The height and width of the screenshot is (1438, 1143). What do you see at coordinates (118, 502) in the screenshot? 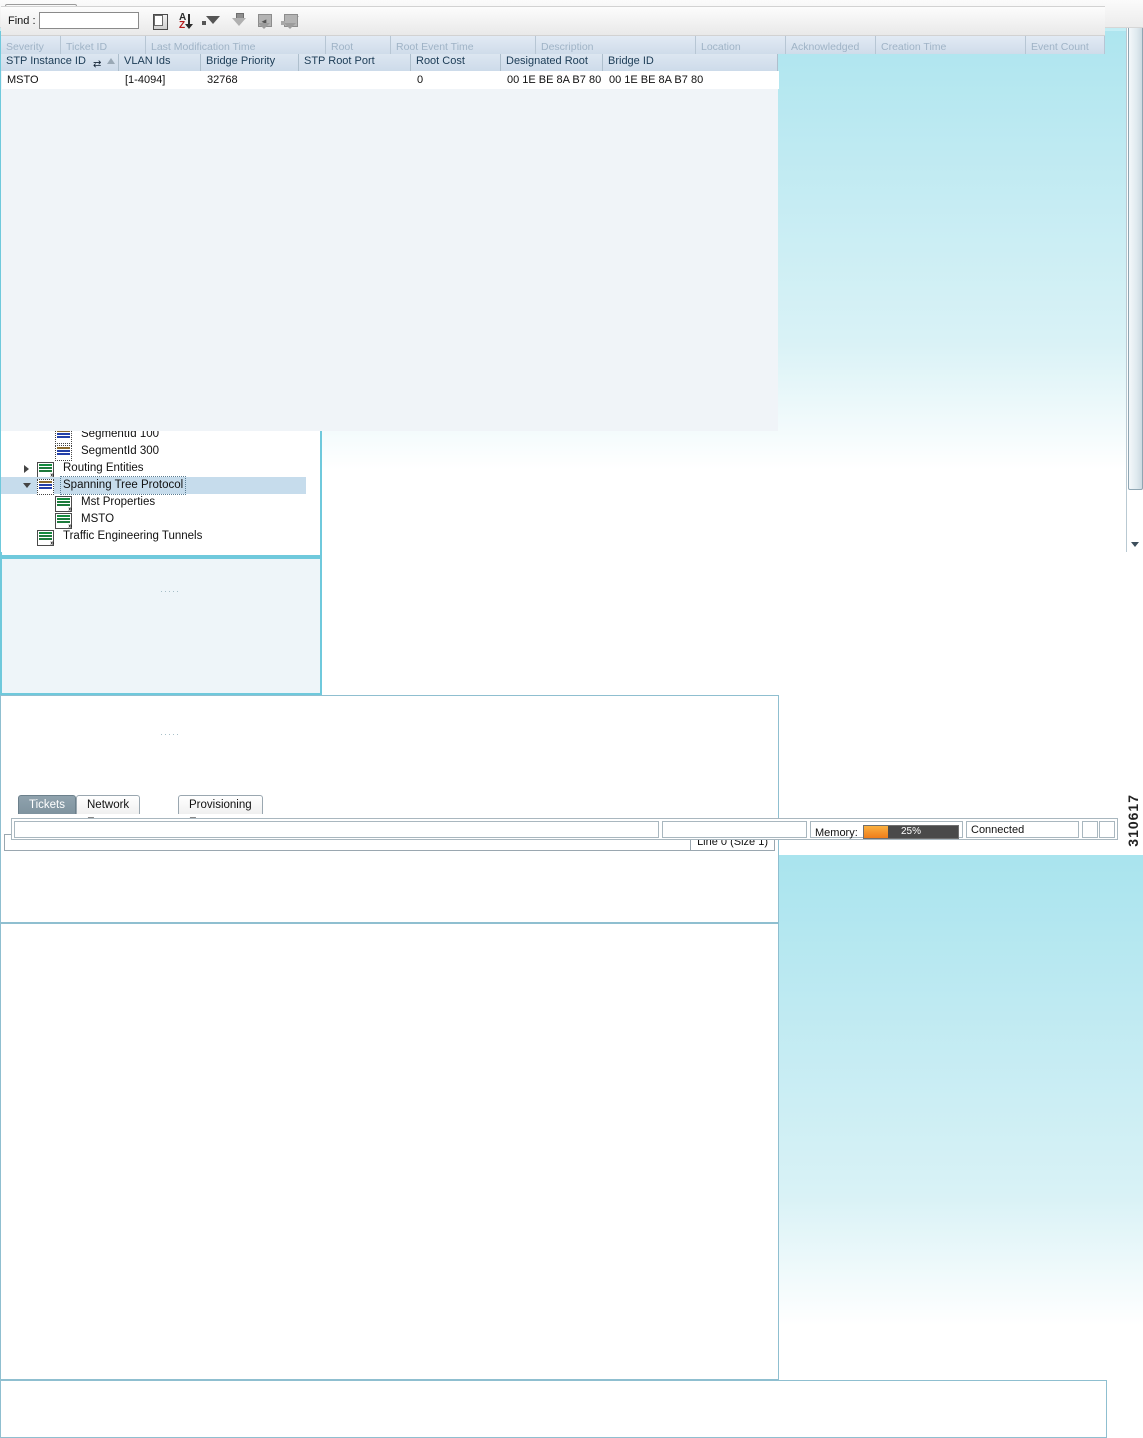
I see `tree-item-label: Mst Properties` at bounding box center [118, 502].